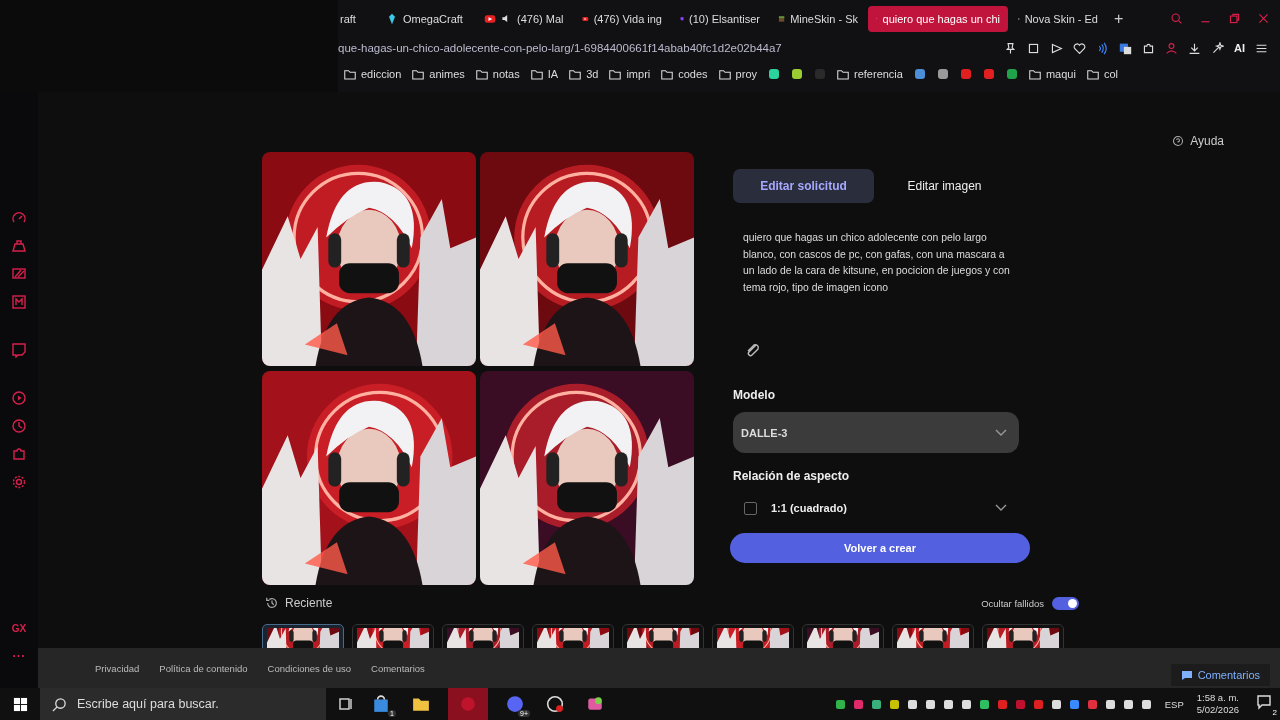  Describe the element at coordinates (117, 668) in the screenshot. I see `footer-link: Privacidad` at that location.